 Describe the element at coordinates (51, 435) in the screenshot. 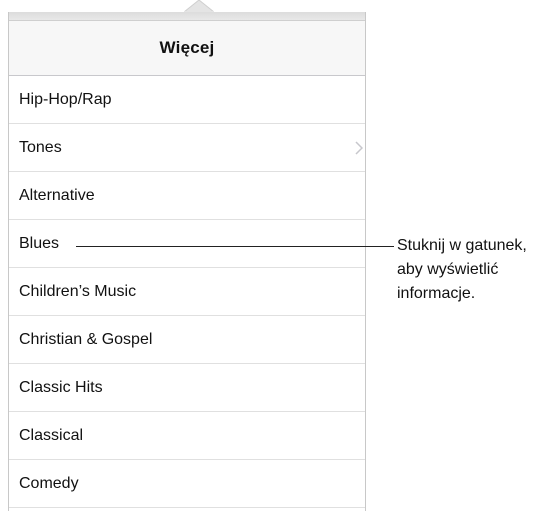

I see `genre-label: Classical` at that location.